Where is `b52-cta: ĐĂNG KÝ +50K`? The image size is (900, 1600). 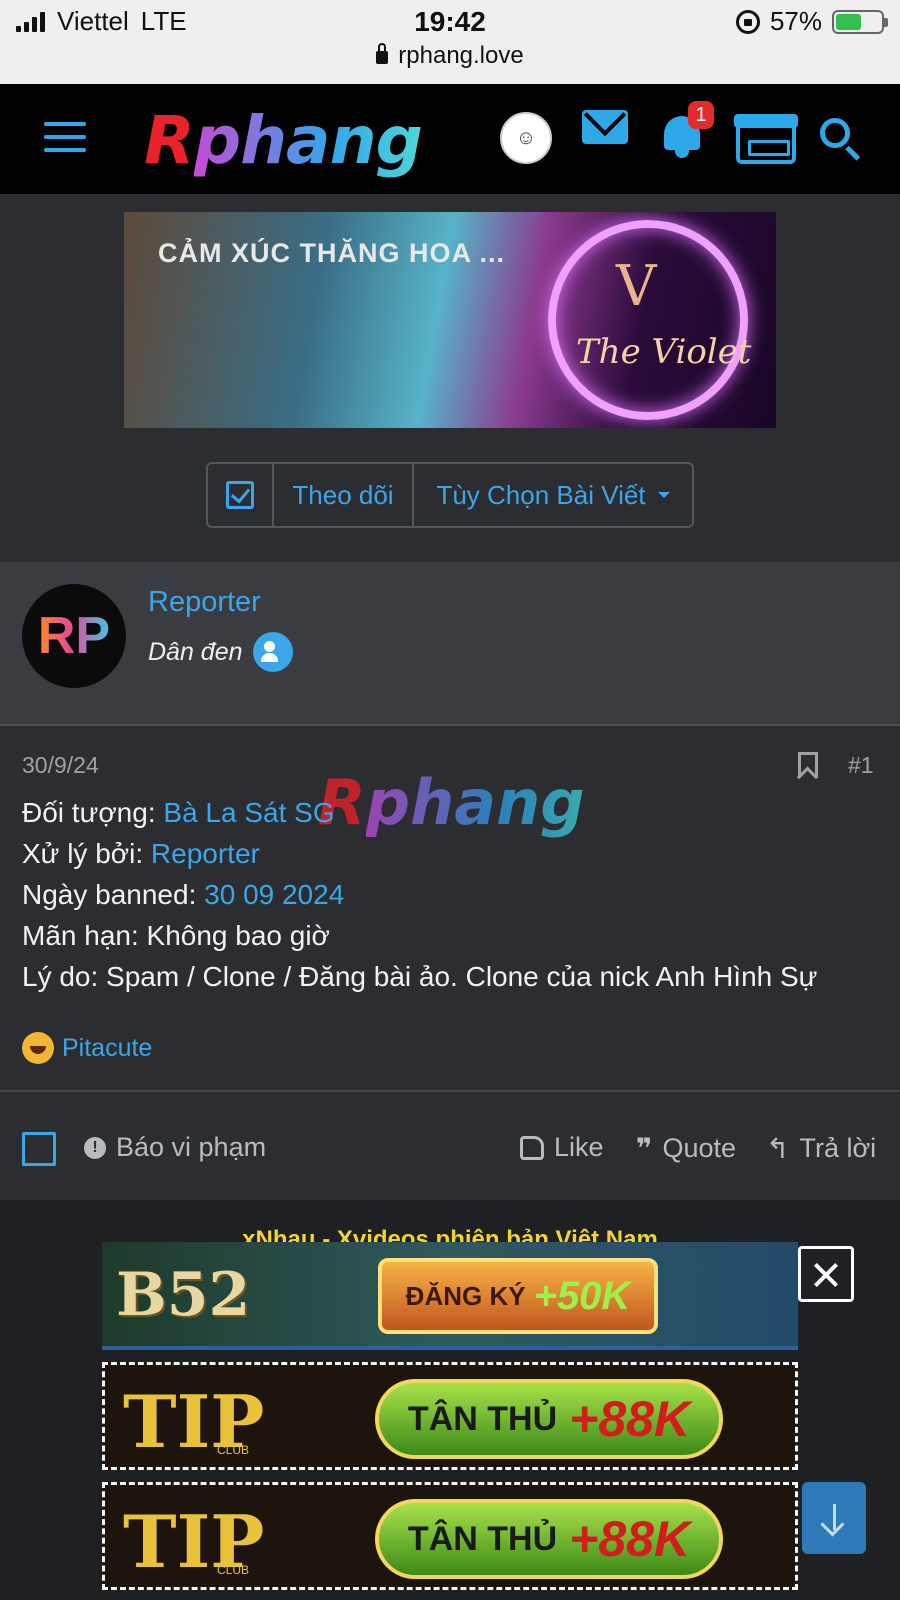
b52-cta: ĐĂNG KÝ +50K is located at coordinates (518, 1296).